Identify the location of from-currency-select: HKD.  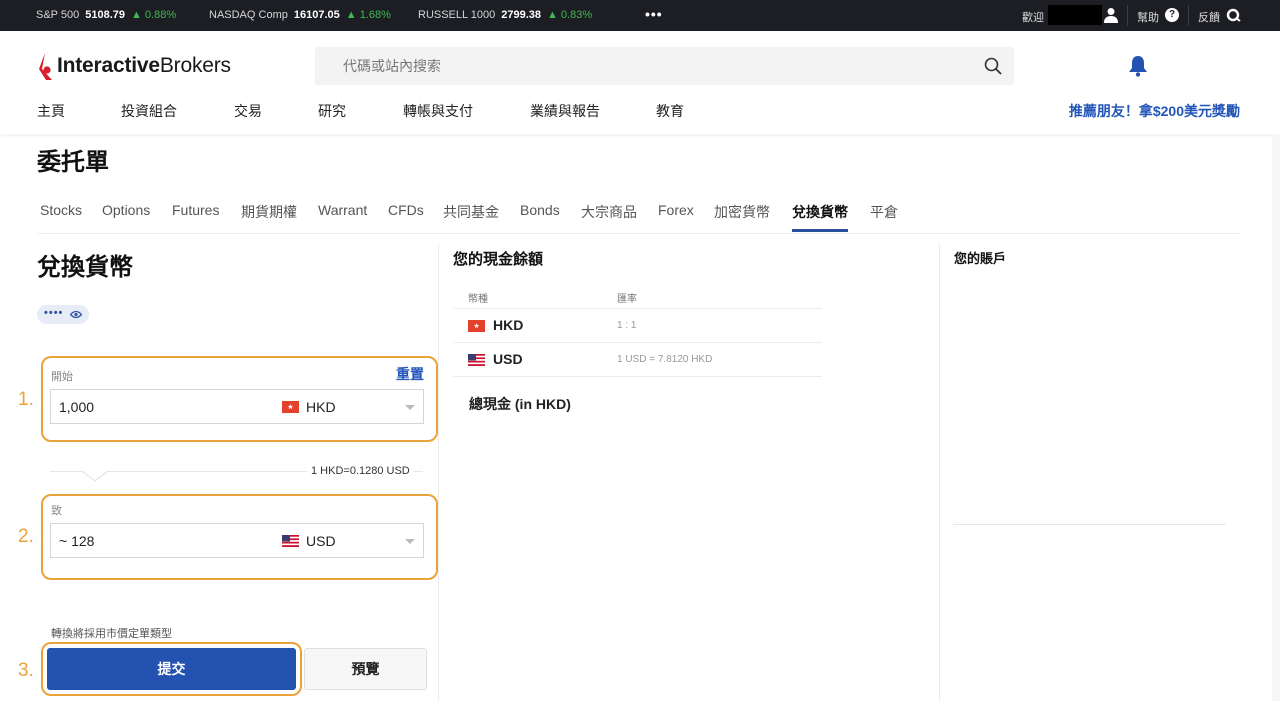
(349, 406).